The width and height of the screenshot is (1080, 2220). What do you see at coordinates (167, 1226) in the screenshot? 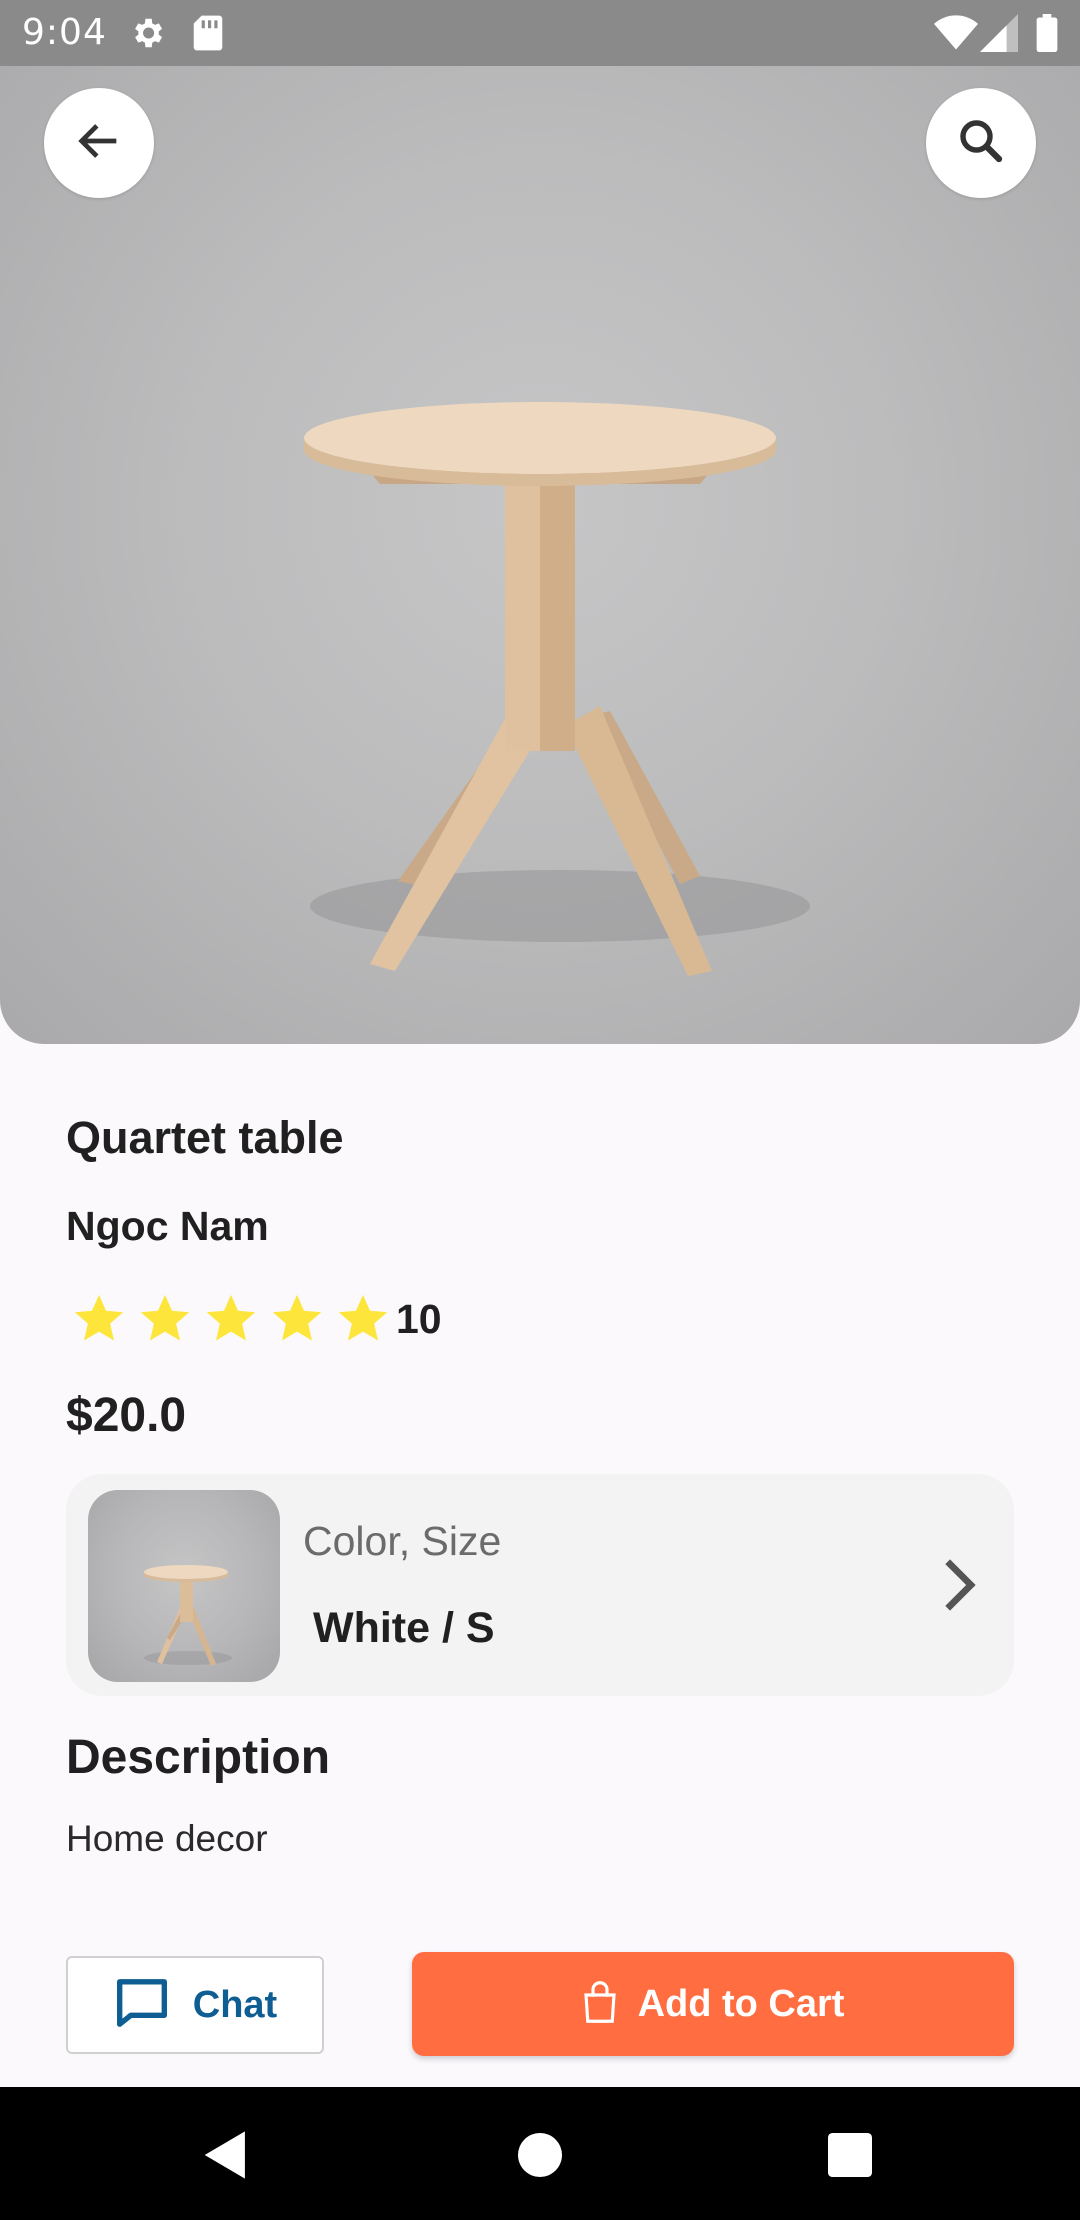
I see `seller-name: Ngoc Nam` at bounding box center [167, 1226].